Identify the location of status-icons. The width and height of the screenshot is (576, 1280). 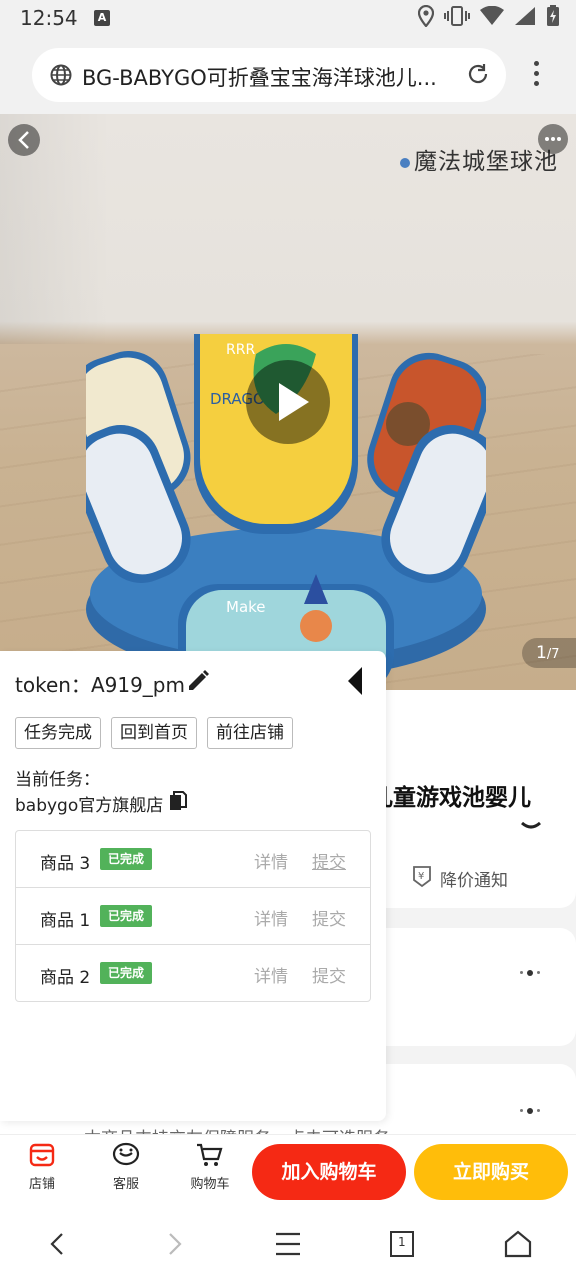
(488, 17).